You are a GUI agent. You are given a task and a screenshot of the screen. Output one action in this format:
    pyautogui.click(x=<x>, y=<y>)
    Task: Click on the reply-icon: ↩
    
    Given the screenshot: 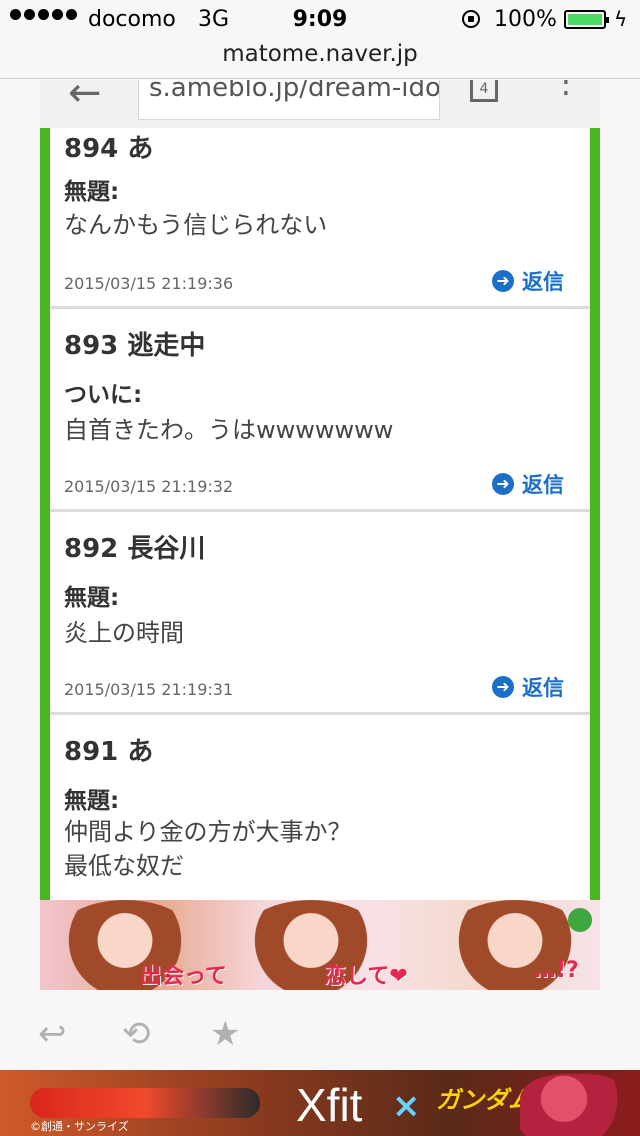 What is the action you would take?
    pyautogui.click(x=52, y=1034)
    